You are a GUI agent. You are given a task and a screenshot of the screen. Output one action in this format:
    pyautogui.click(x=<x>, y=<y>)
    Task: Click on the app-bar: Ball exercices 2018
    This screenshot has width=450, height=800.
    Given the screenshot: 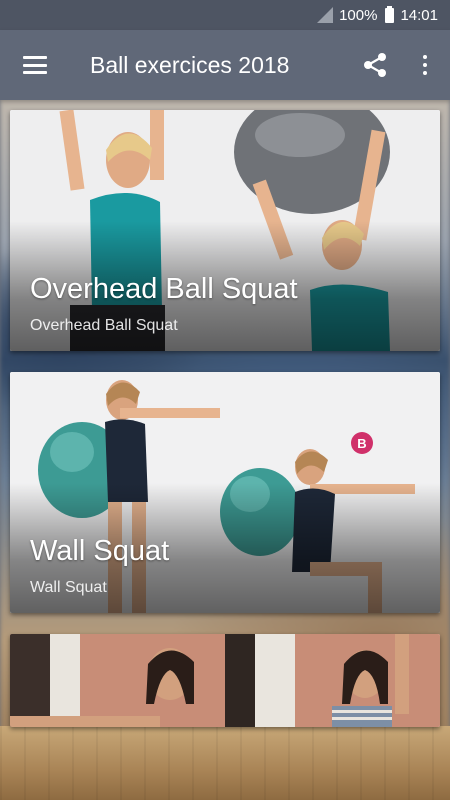 What is the action you would take?
    pyautogui.click(x=225, y=65)
    